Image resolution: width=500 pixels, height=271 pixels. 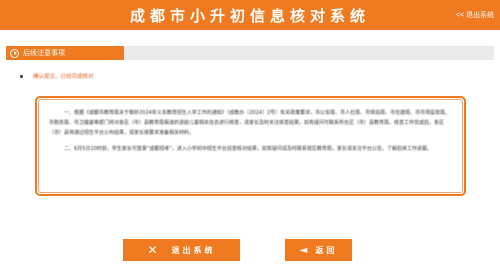 What do you see at coordinates (193, 250) in the screenshot?
I see `exit-system-label: 退出系统` at bounding box center [193, 250].